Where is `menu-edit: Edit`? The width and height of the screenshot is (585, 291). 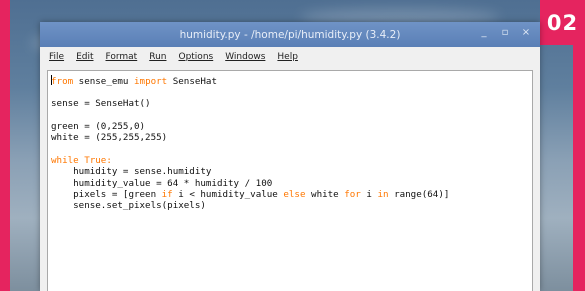
menu-edit: Edit is located at coordinates (84, 57).